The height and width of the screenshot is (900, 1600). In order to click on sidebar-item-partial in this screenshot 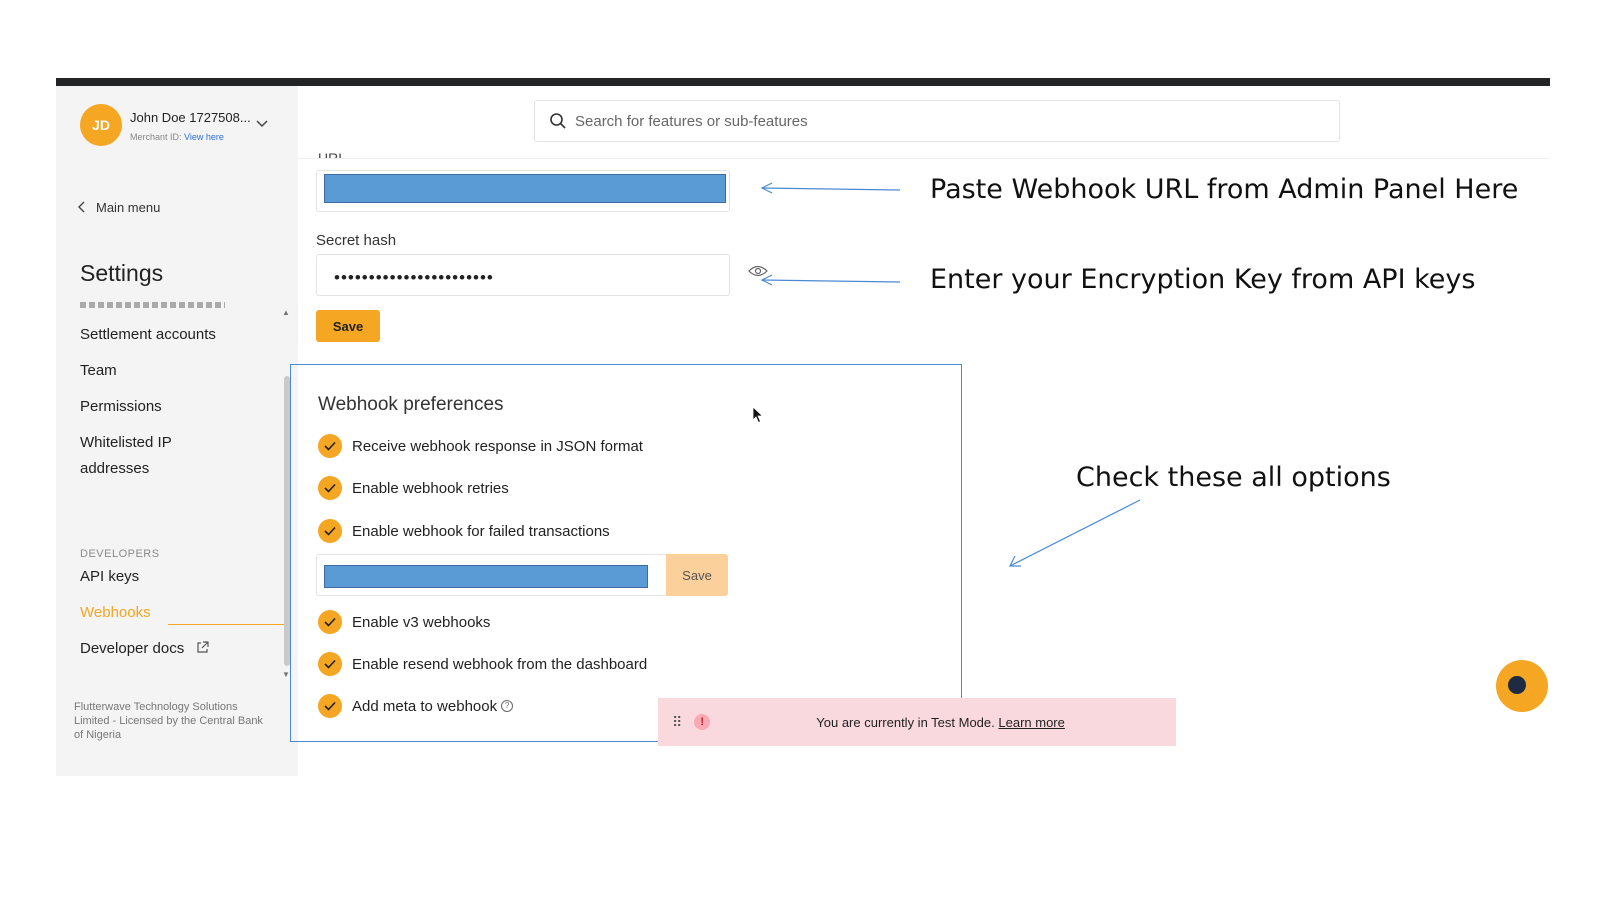, I will do `click(152, 305)`.